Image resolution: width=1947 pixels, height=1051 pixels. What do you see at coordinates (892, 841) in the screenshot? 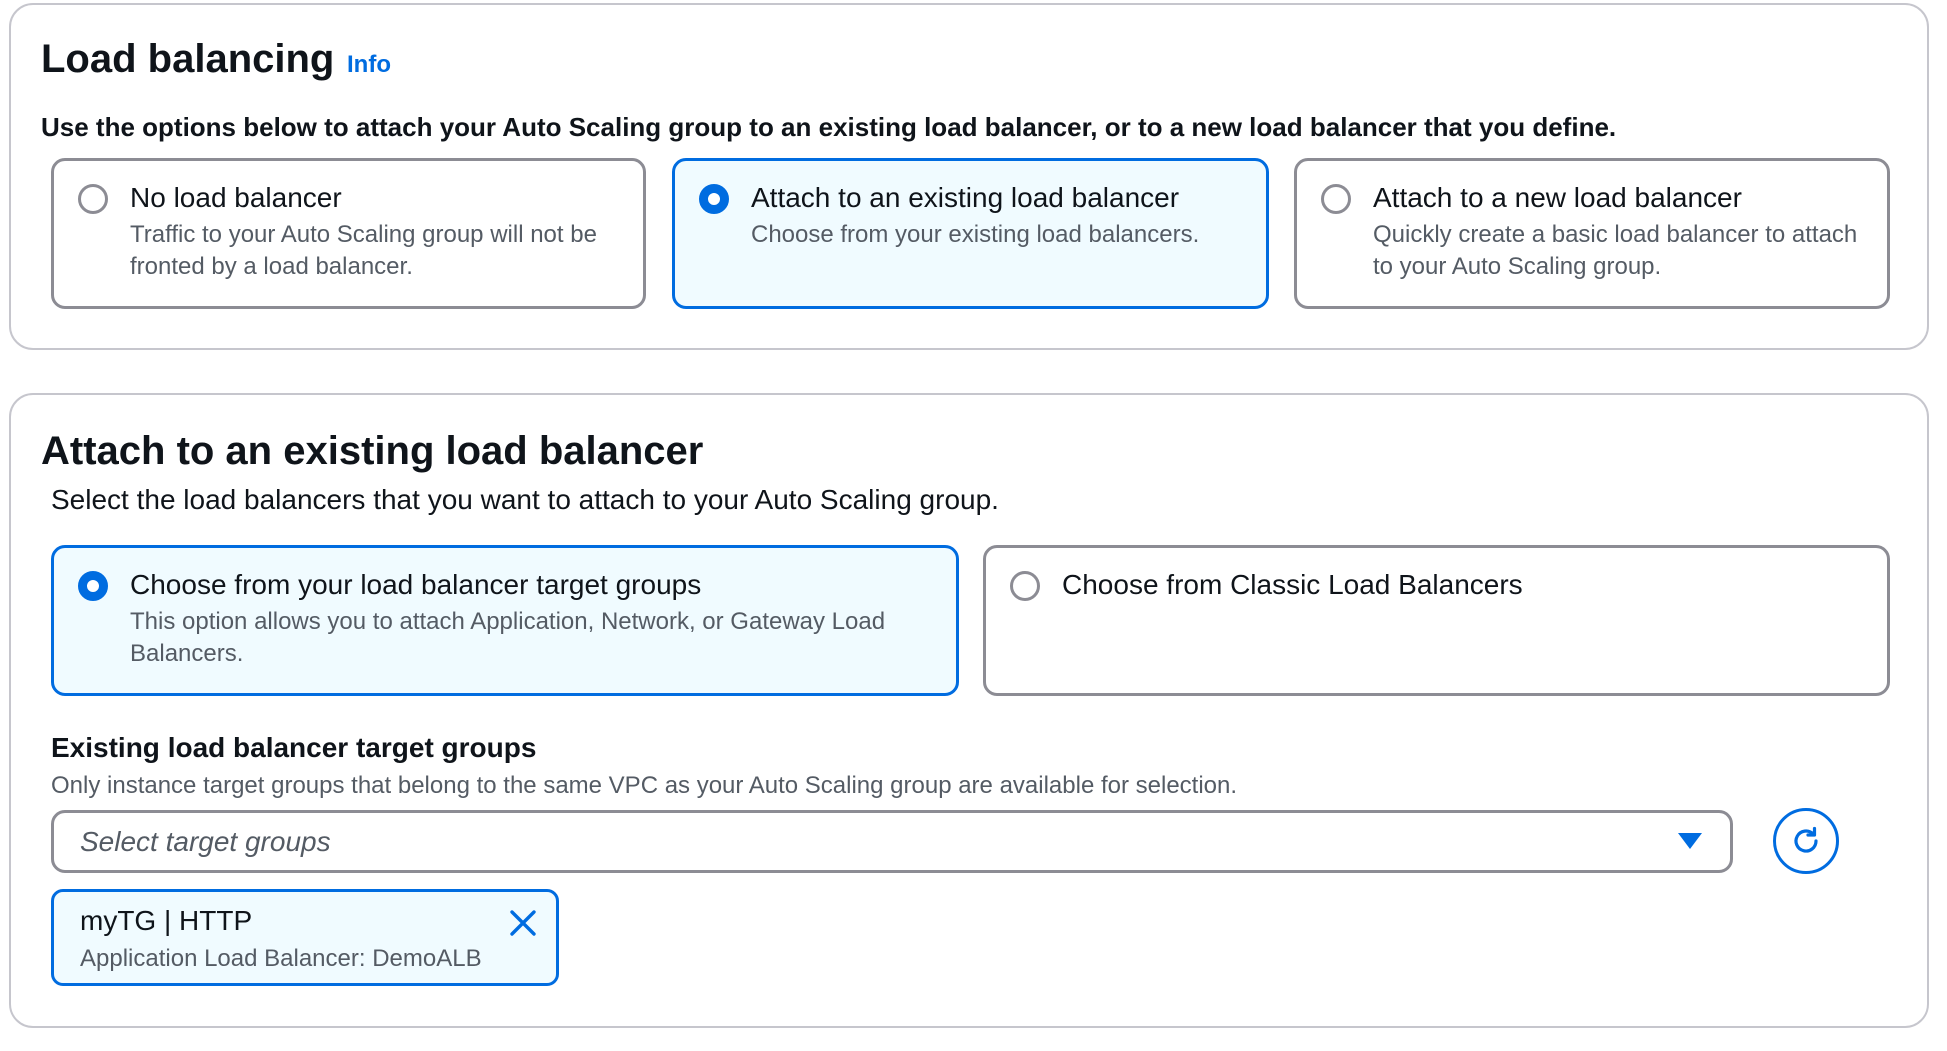
I see `target-groups-select: Select target groups` at bounding box center [892, 841].